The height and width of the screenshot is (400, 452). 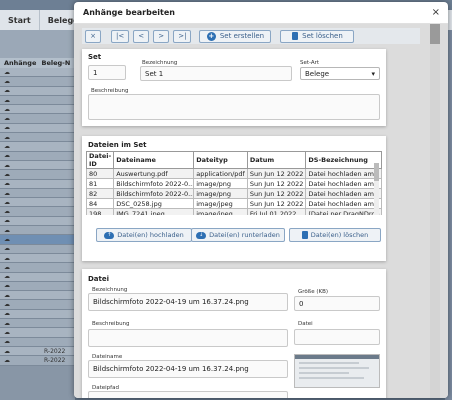 I want to click on files-column-header: Datum, so click(x=276, y=160).